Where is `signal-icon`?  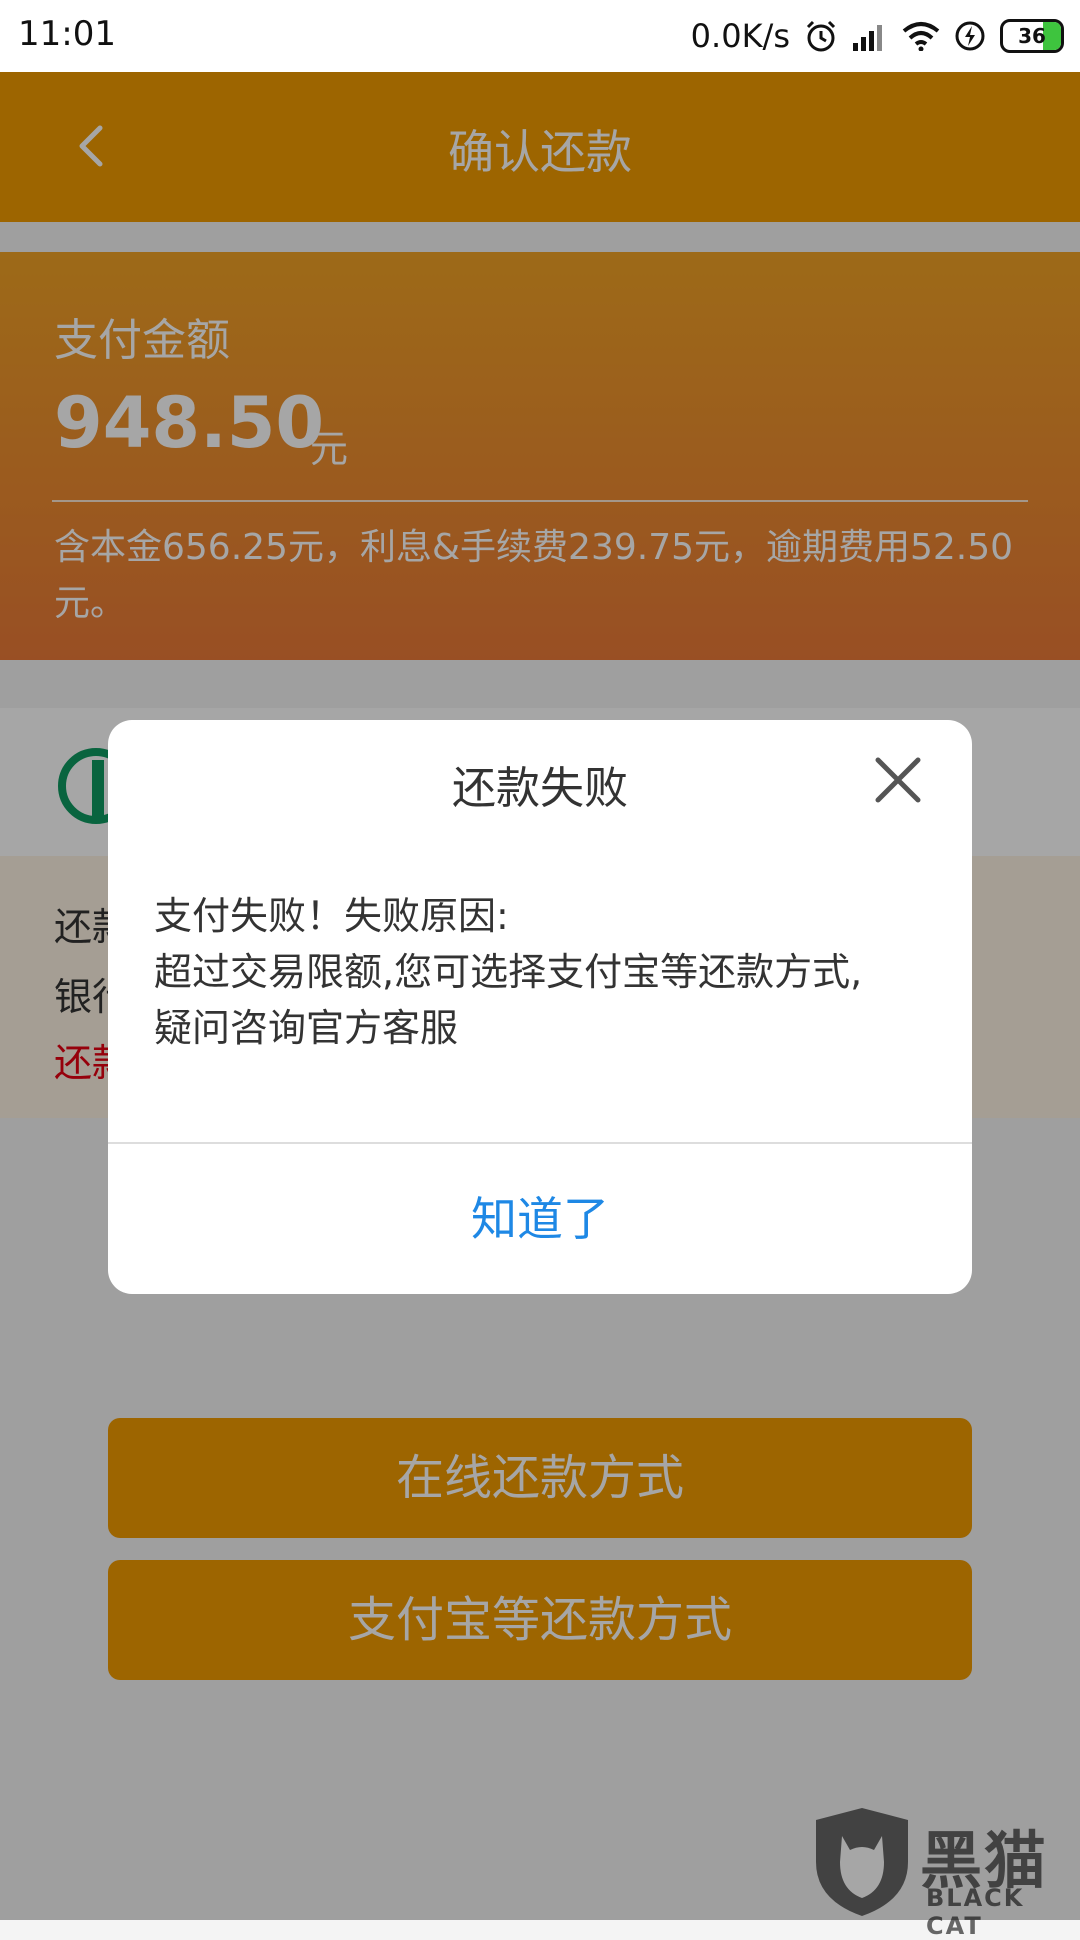 signal-icon is located at coordinates (870, 36).